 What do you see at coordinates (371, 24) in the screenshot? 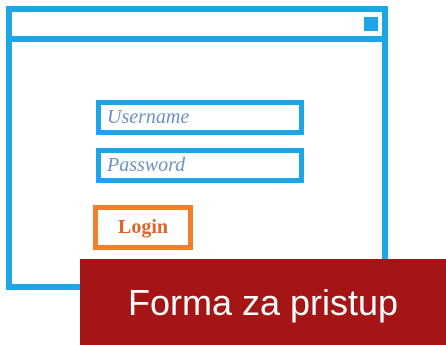
I see `maximize-icon` at bounding box center [371, 24].